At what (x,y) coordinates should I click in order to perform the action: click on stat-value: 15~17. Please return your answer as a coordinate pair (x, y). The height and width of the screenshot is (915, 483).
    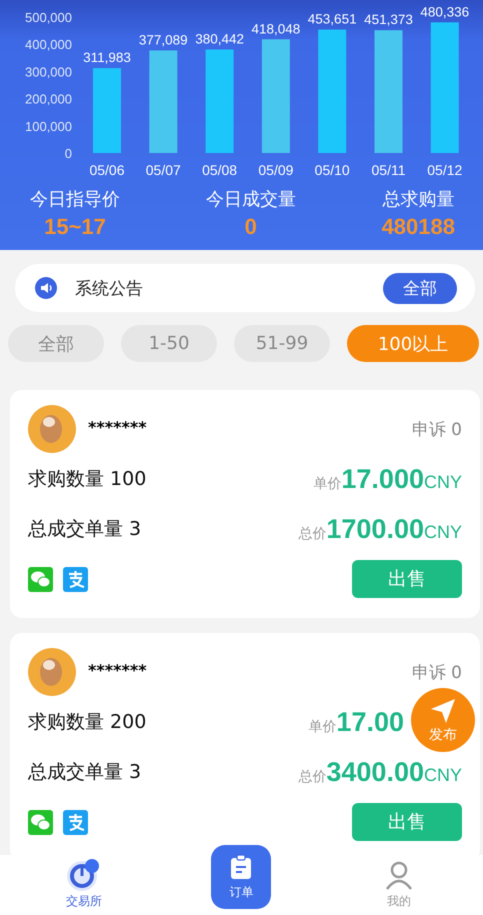
    Looking at the image, I should click on (75, 227).